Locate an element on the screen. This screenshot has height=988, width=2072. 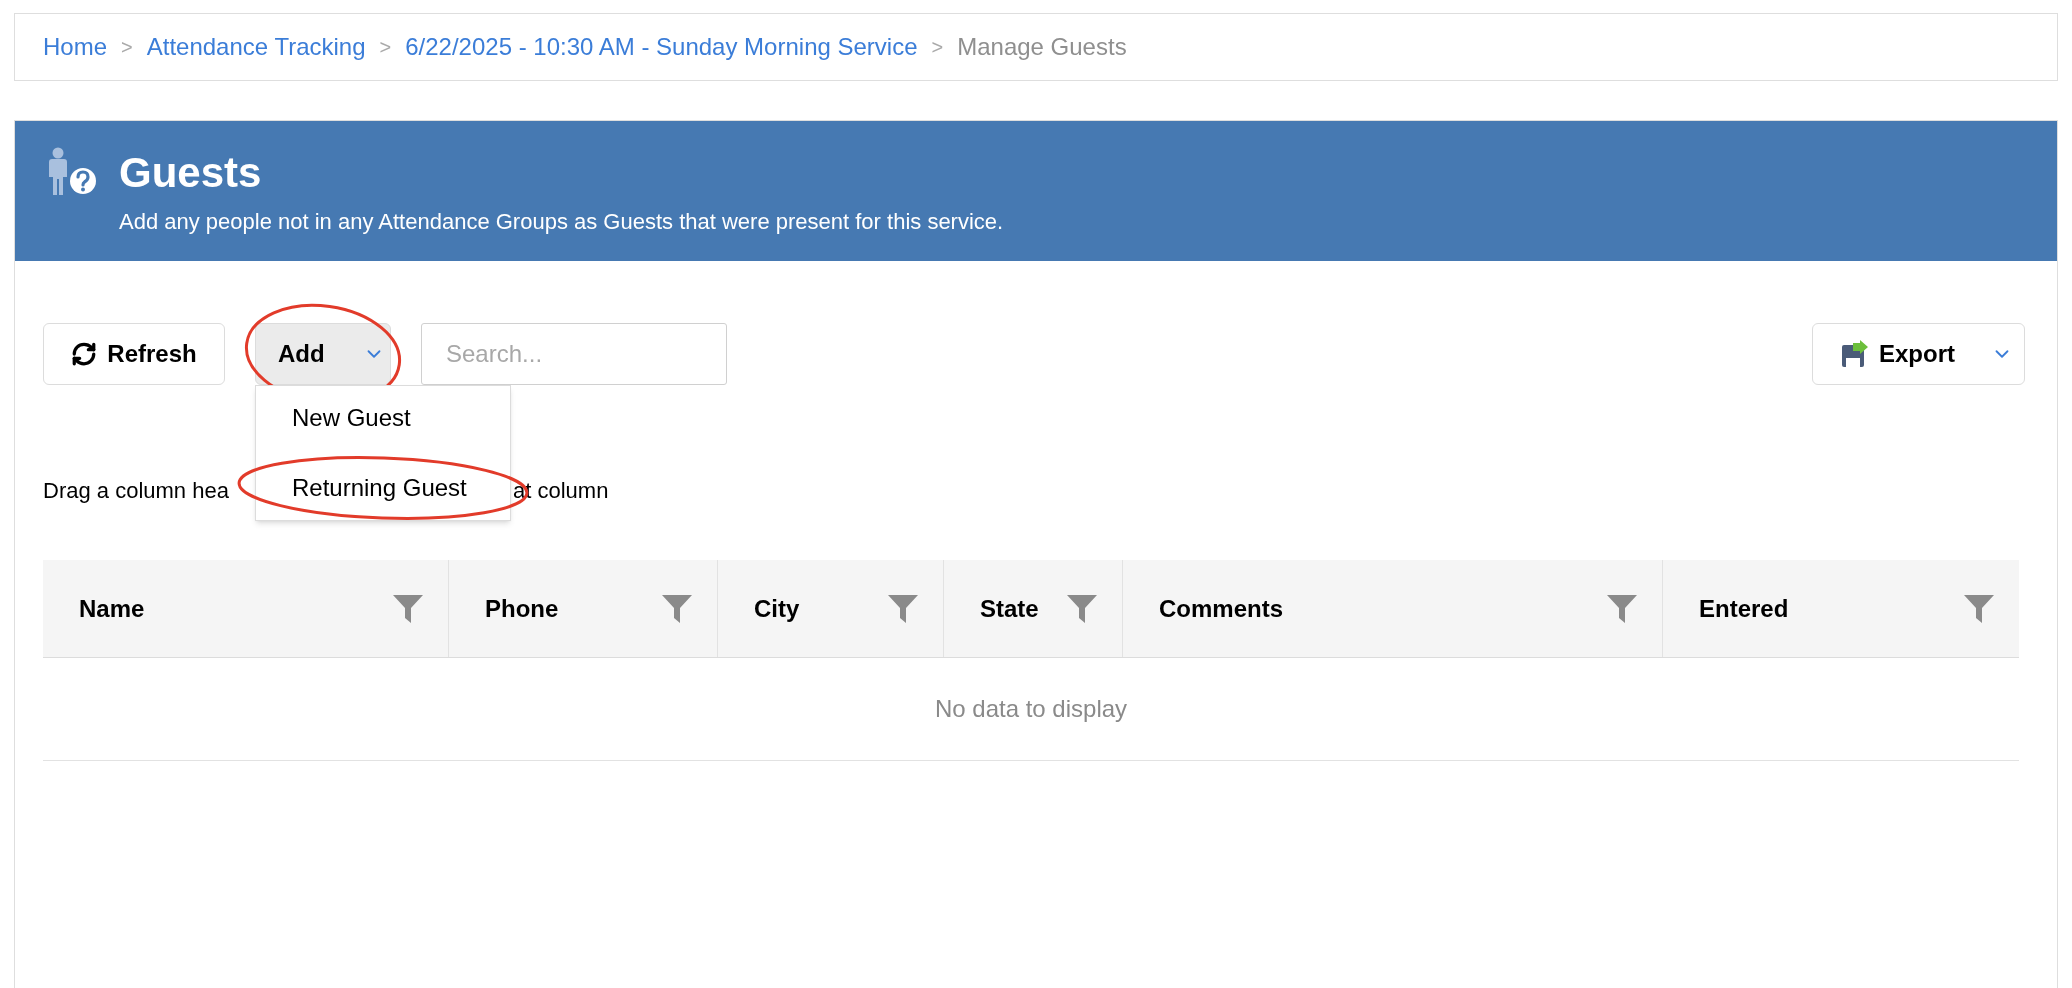
group-hint-text: Drag a column hea is located at coordinates (136, 490).